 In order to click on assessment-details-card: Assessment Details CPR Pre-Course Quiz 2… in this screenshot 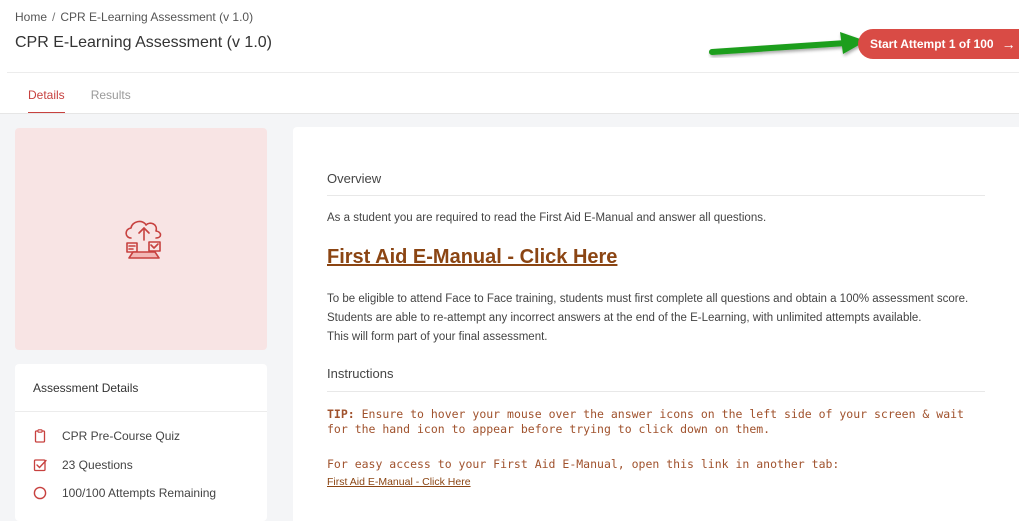, I will do `click(141, 442)`.